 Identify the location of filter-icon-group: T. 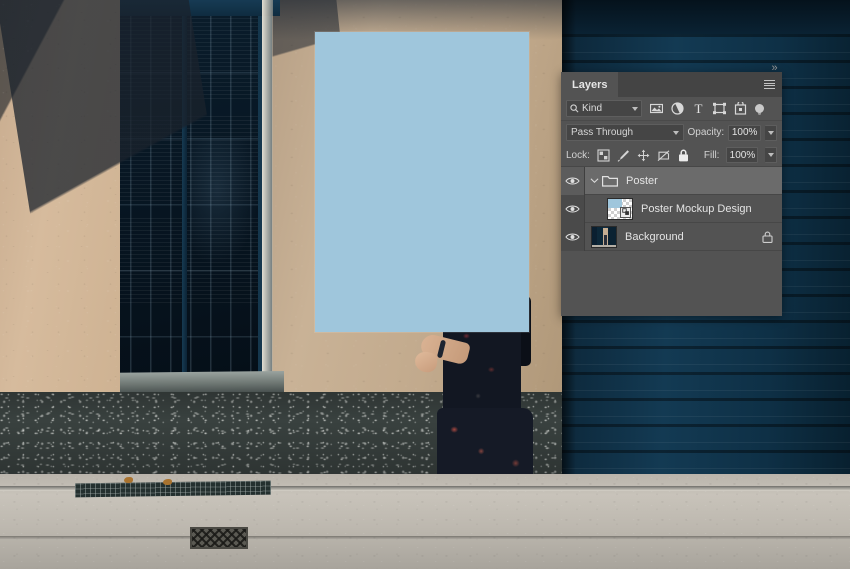
(698, 108).